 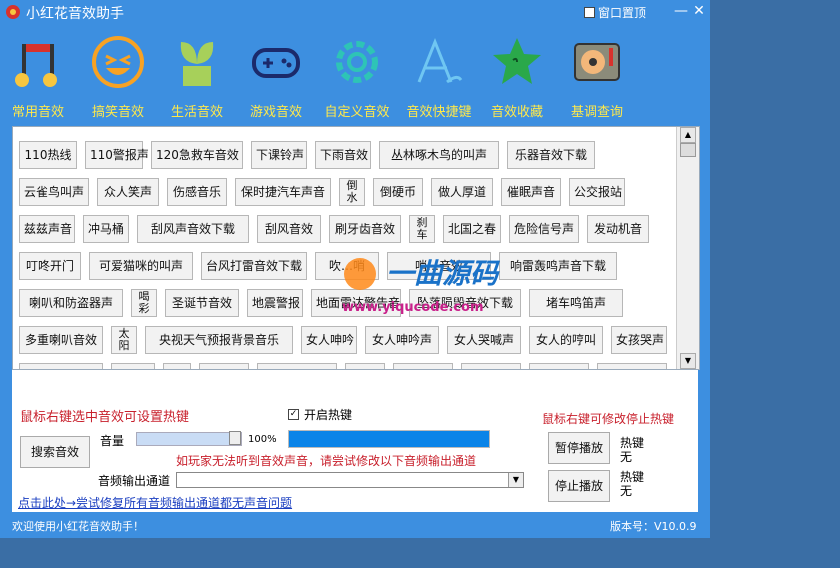 What do you see at coordinates (579, 486) in the screenshot?
I see `stop-button: 停止播放` at bounding box center [579, 486].